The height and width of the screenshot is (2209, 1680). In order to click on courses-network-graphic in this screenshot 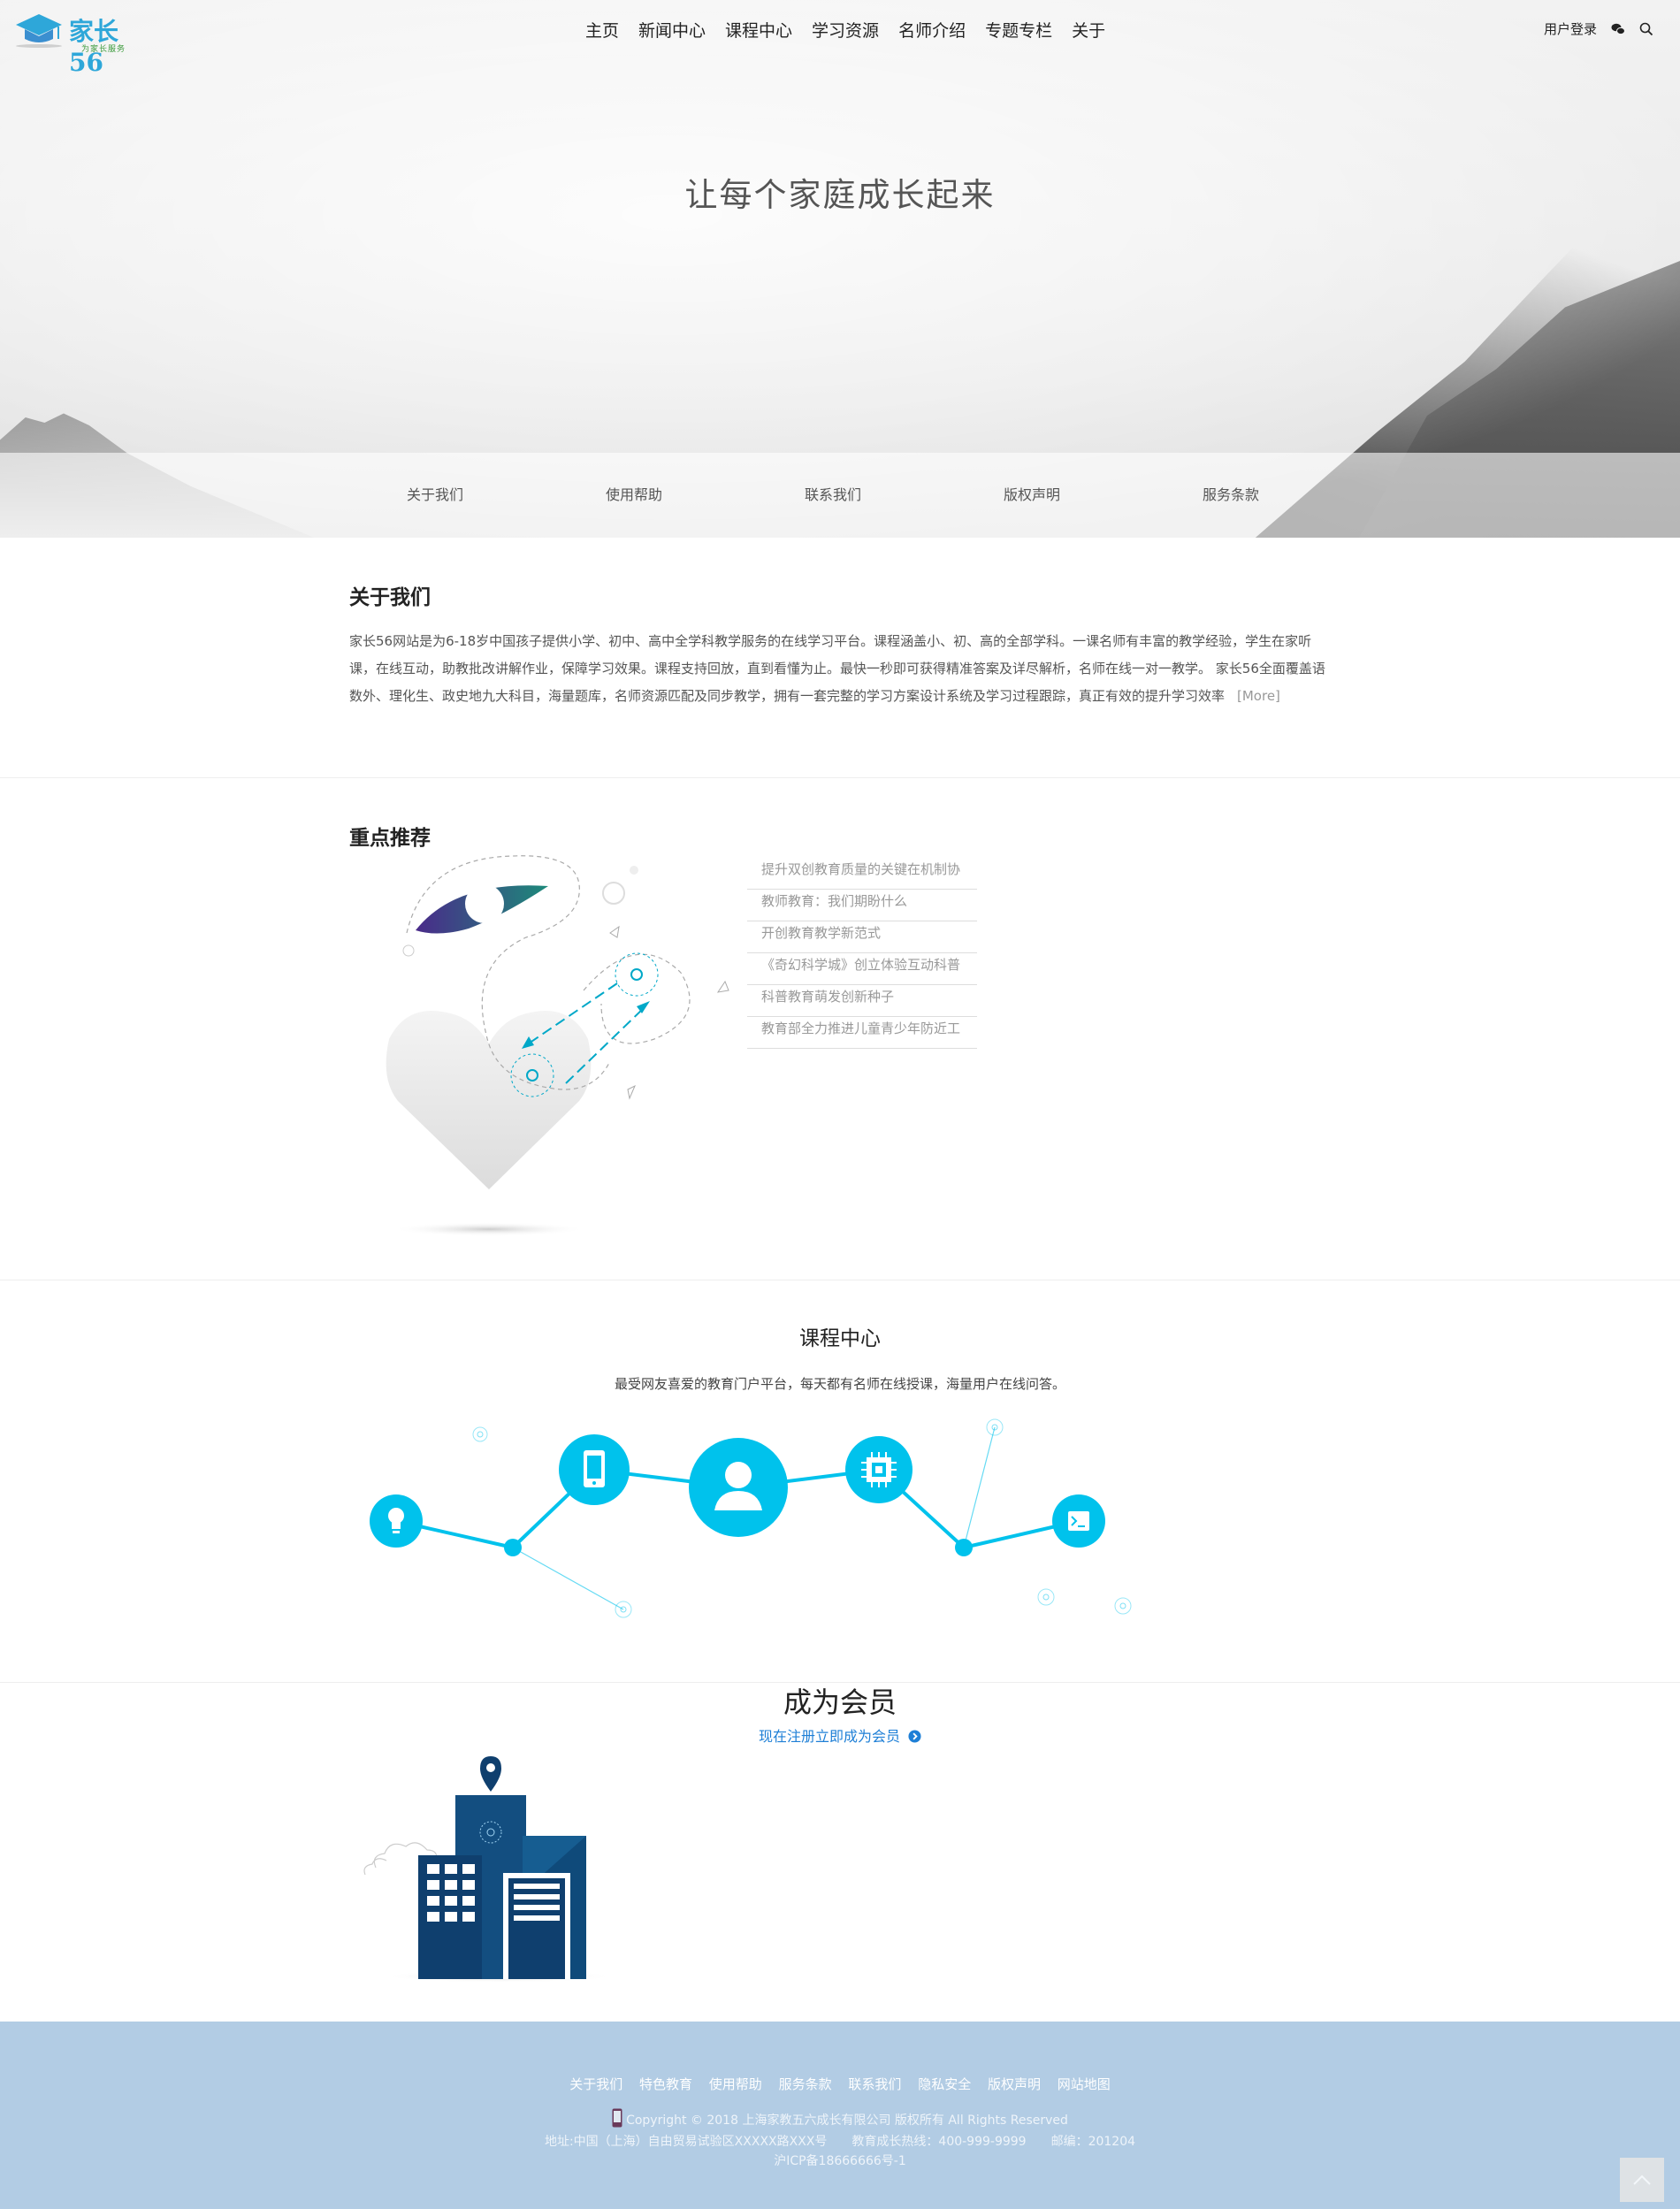, I will do `click(751, 1518)`.